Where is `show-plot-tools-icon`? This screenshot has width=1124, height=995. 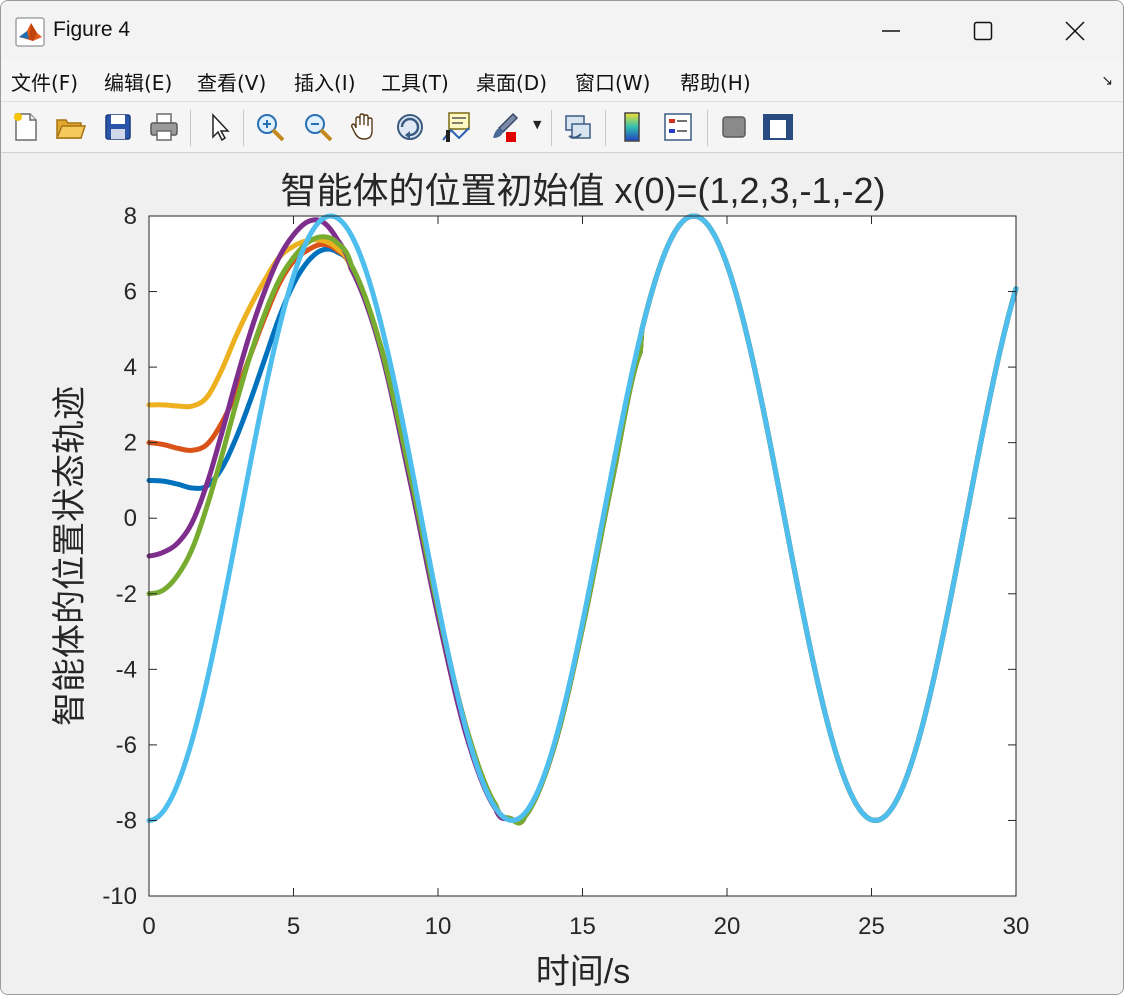 show-plot-tools-icon is located at coordinates (778, 127).